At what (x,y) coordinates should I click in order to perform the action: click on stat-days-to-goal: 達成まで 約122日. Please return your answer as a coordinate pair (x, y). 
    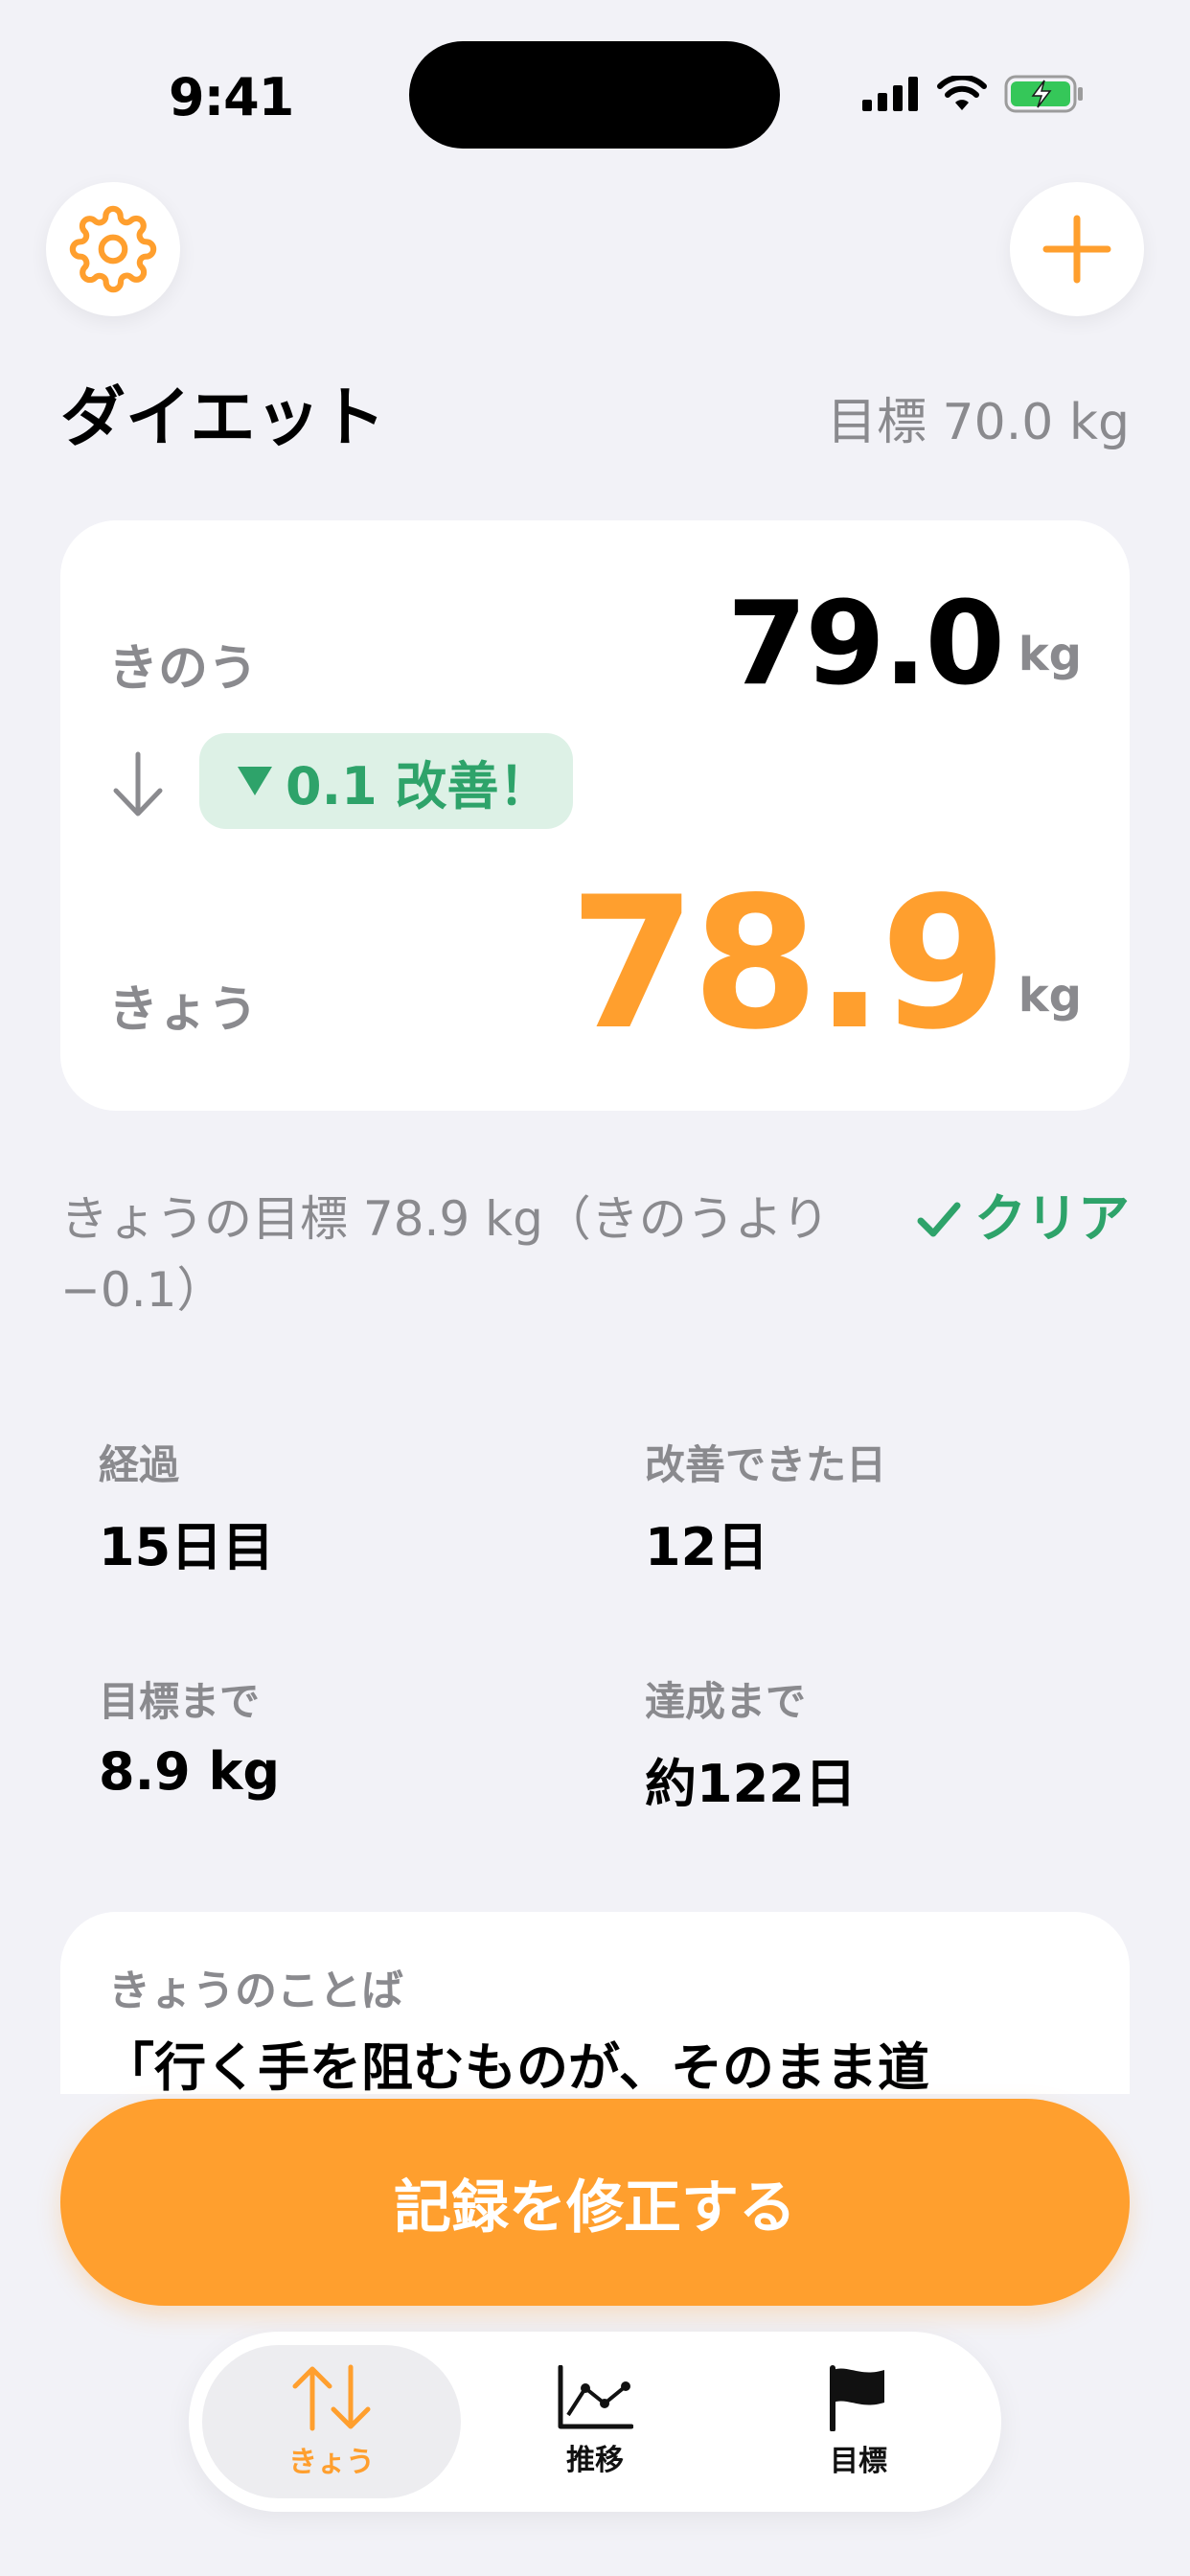
    Looking at the image, I should click on (751, 1743).